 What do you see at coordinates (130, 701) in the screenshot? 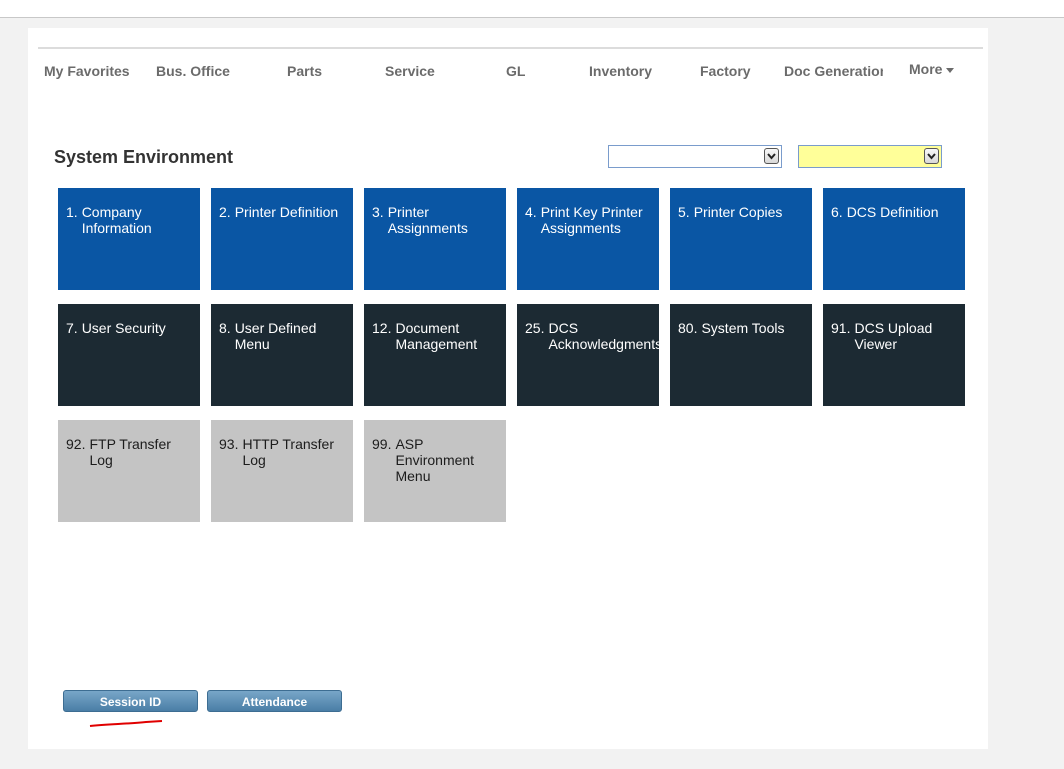
I see `session-id-button: Session ID` at bounding box center [130, 701].